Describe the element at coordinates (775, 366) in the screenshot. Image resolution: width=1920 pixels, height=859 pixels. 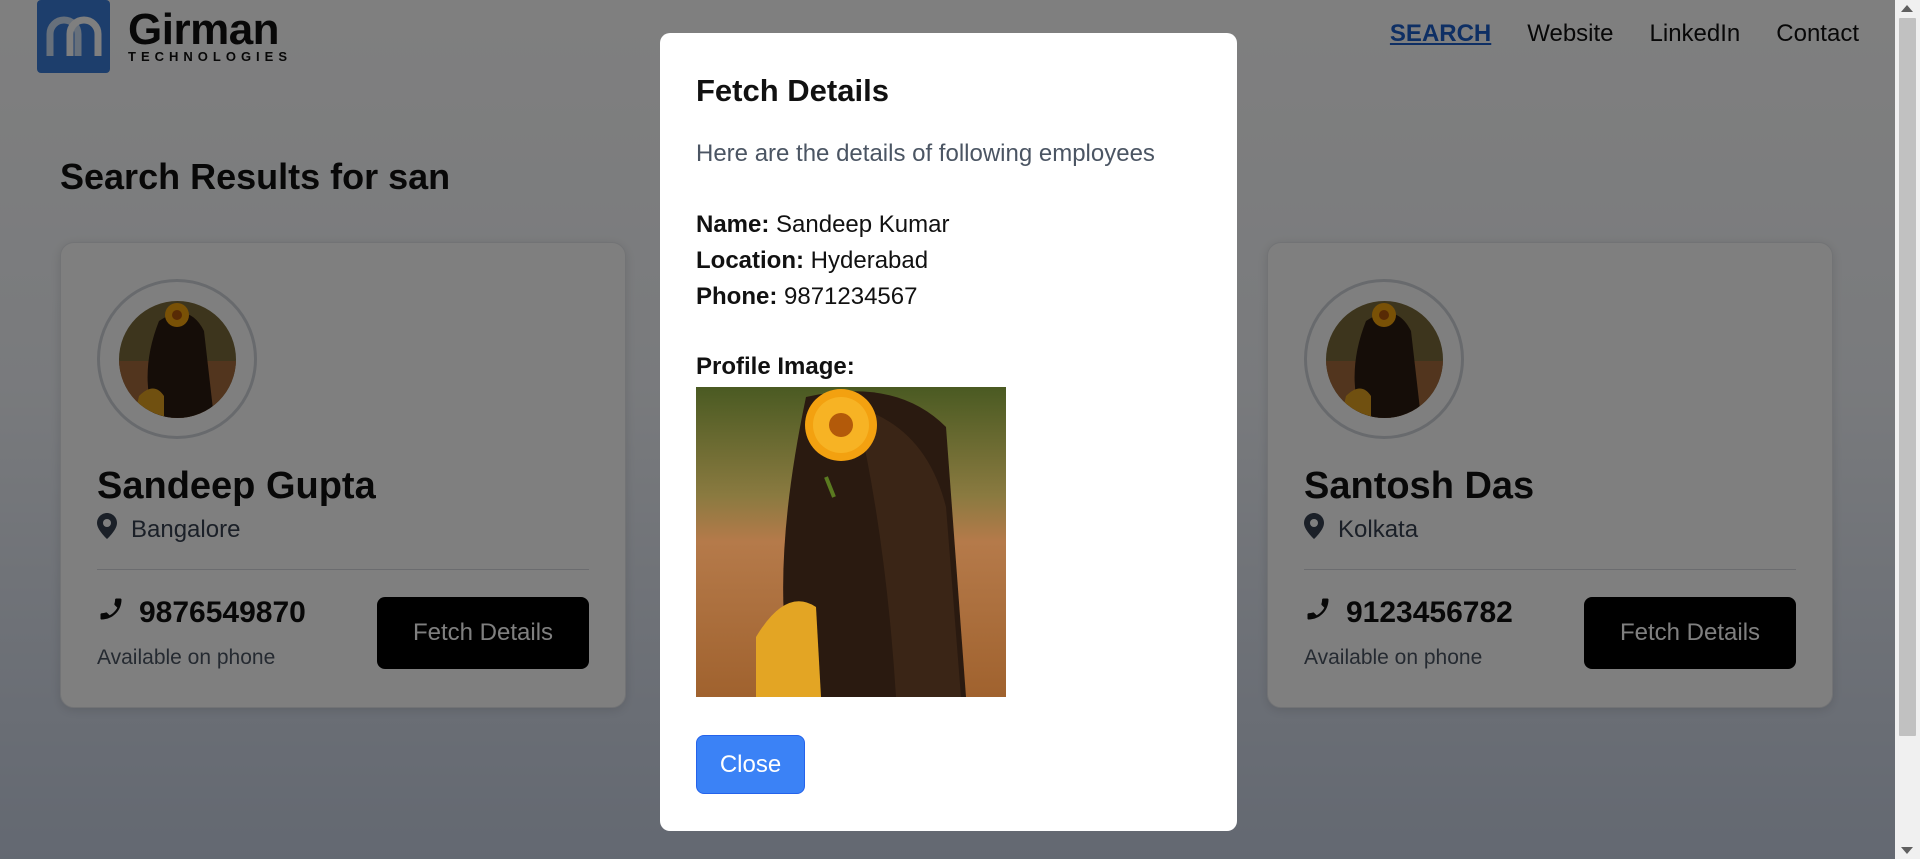
I see `profile-image-label: Profile Image:` at that location.